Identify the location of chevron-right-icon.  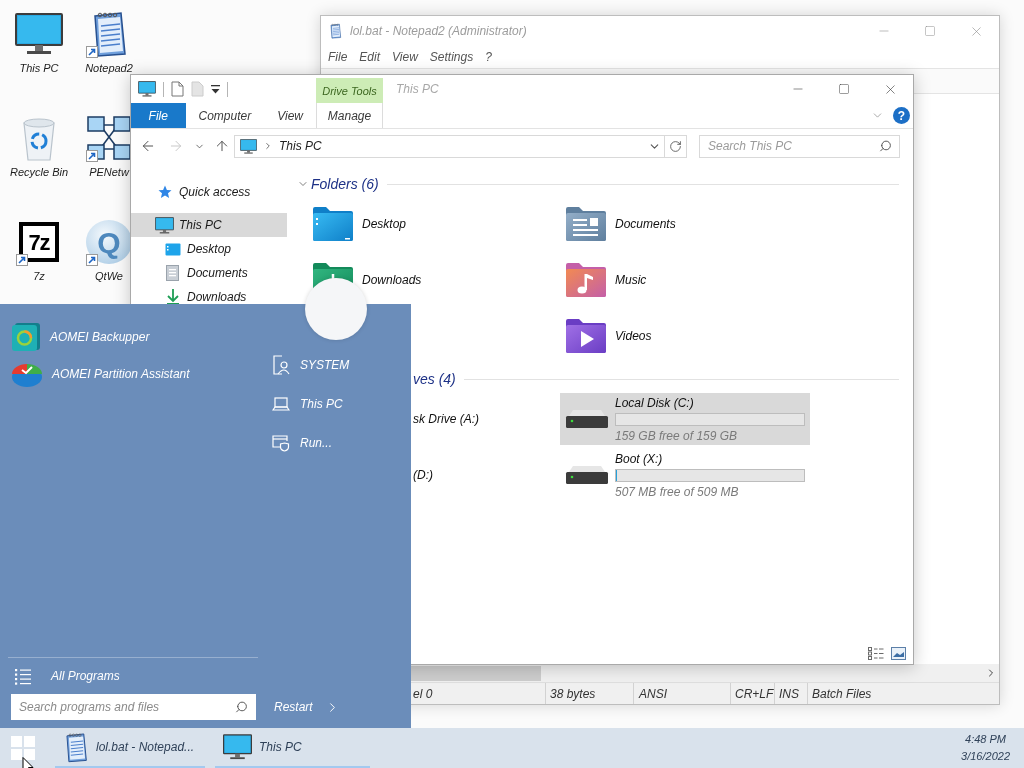
(268, 146).